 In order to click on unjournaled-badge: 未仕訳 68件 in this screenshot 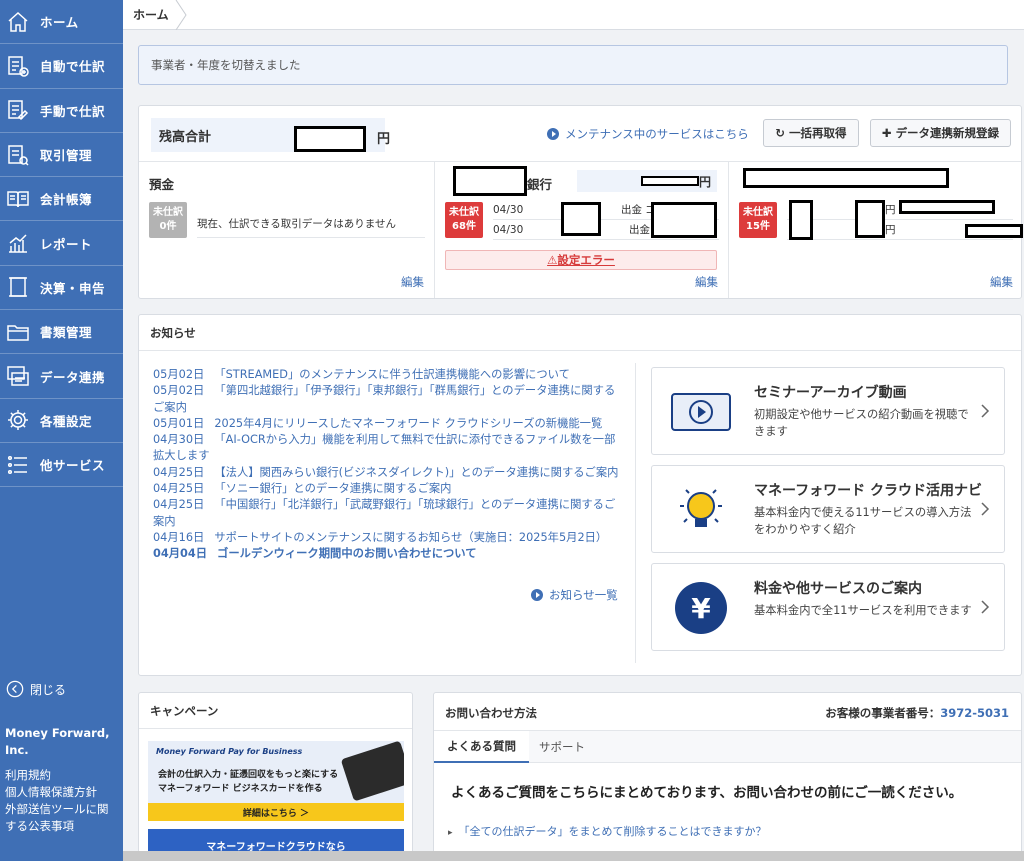, I will do `click(464, 220)`.